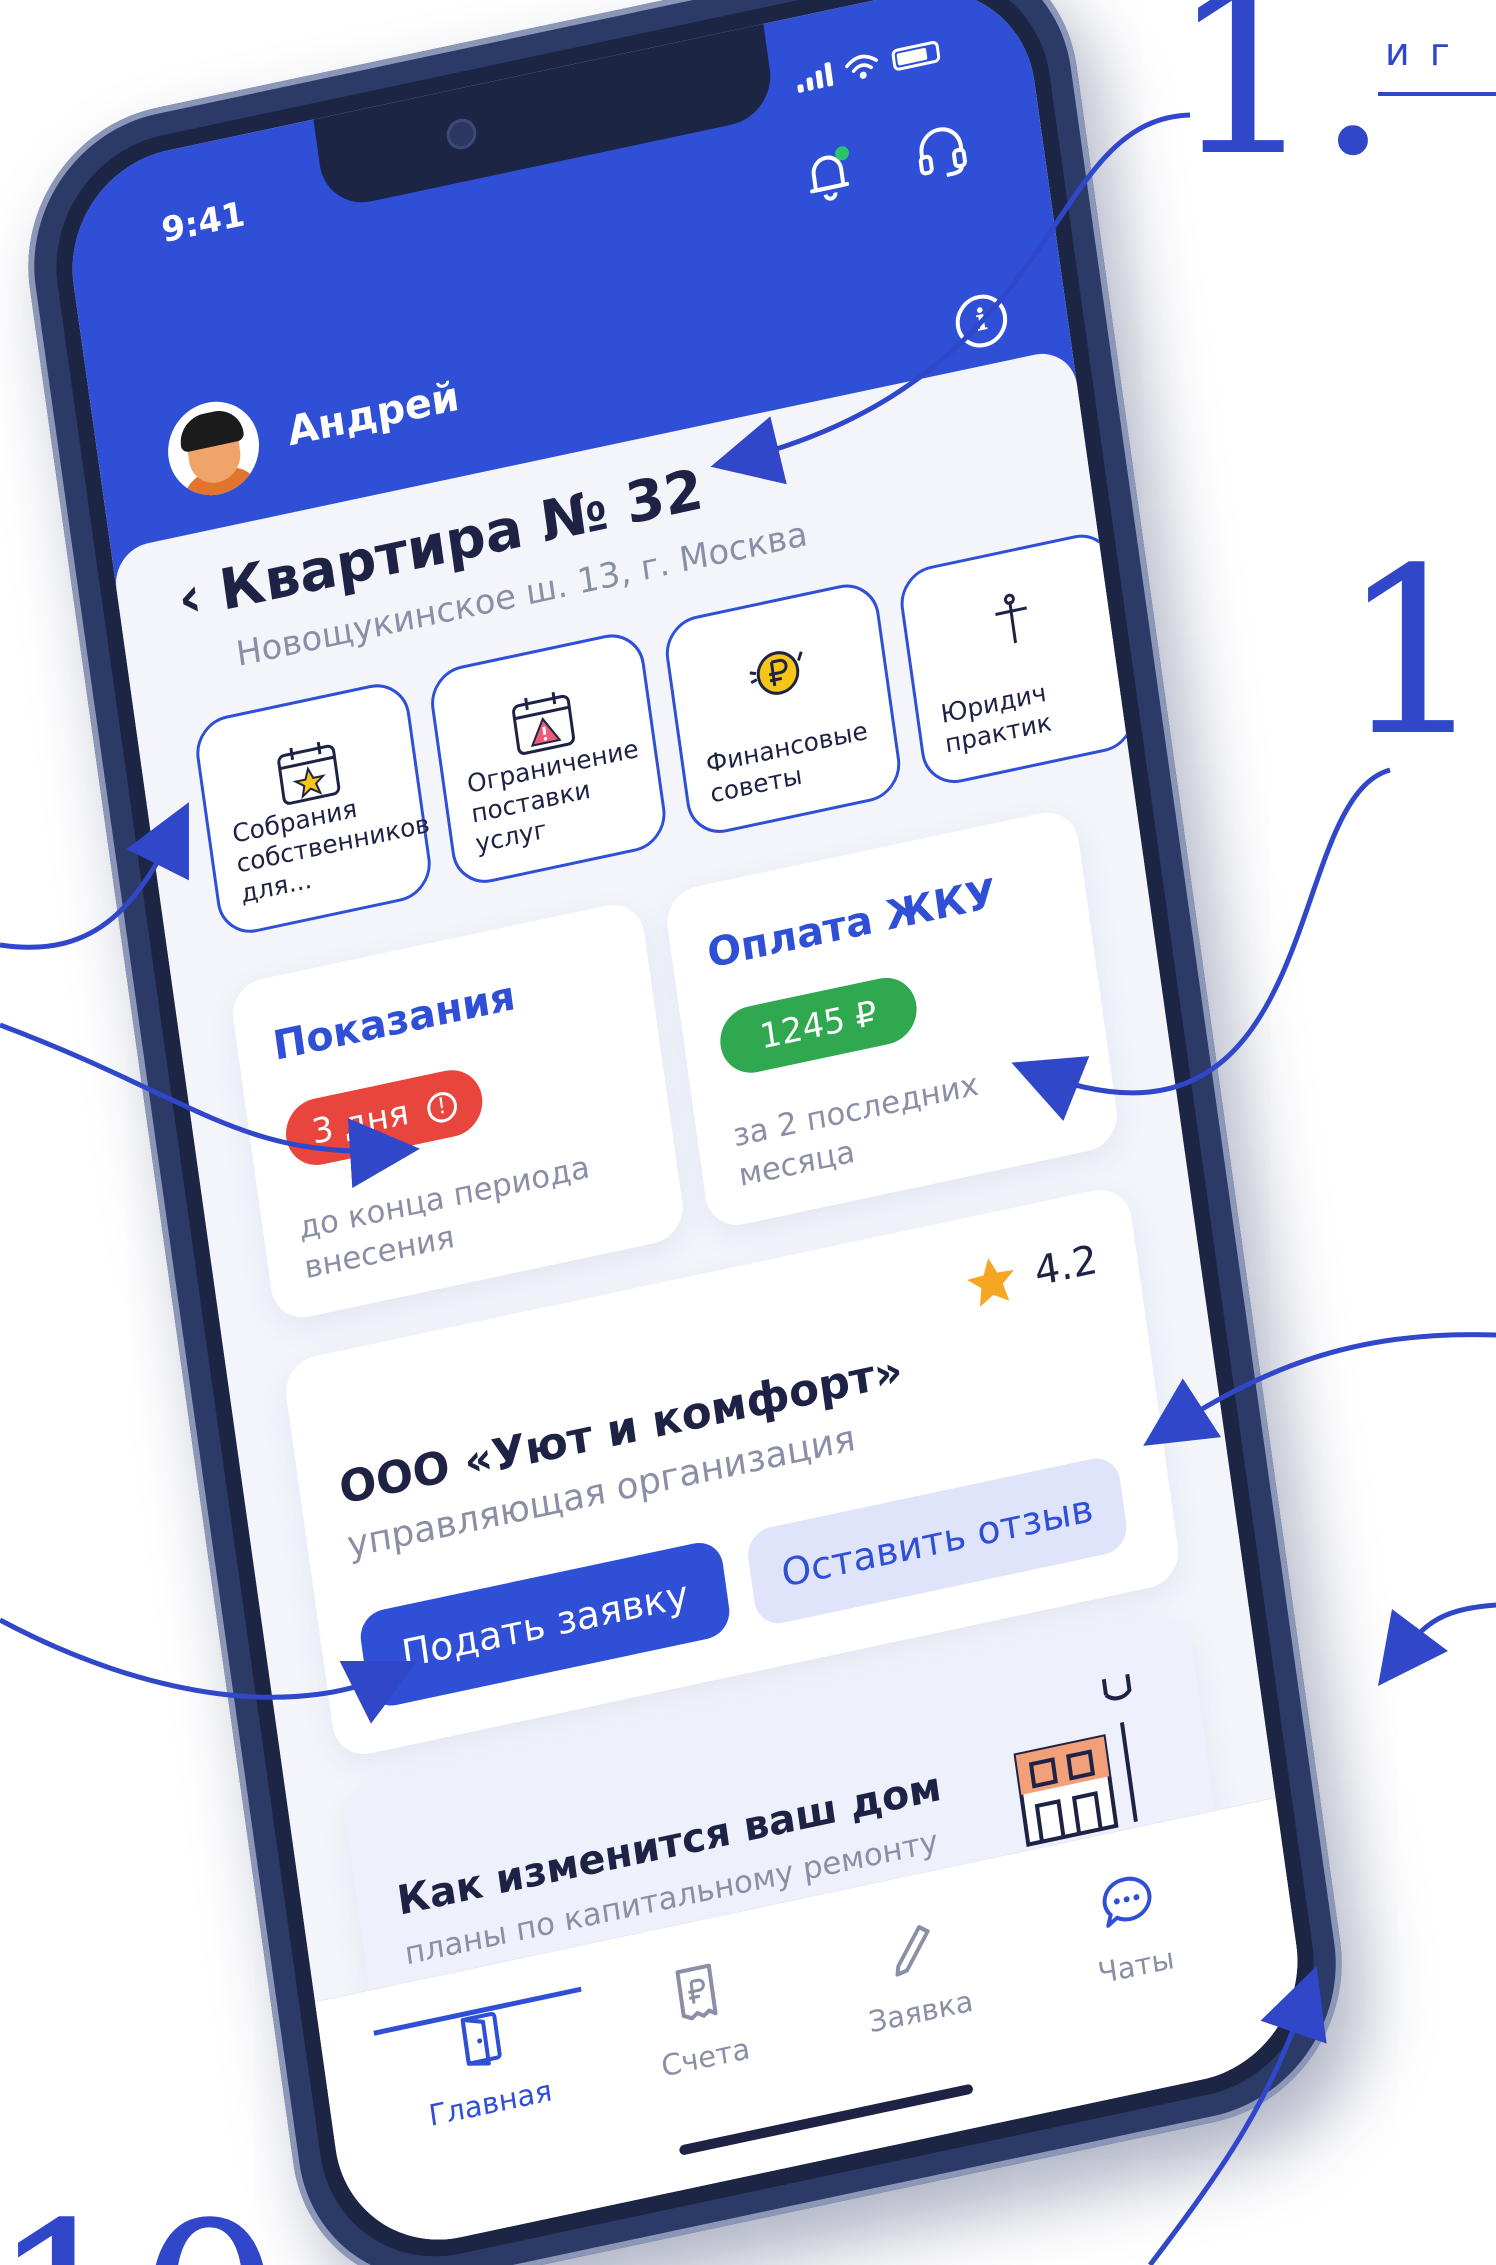 The height and width of the screenshot is (2265, 1496). I want to click on category-label: Ограничение поставки услуг, so click(553, 796).